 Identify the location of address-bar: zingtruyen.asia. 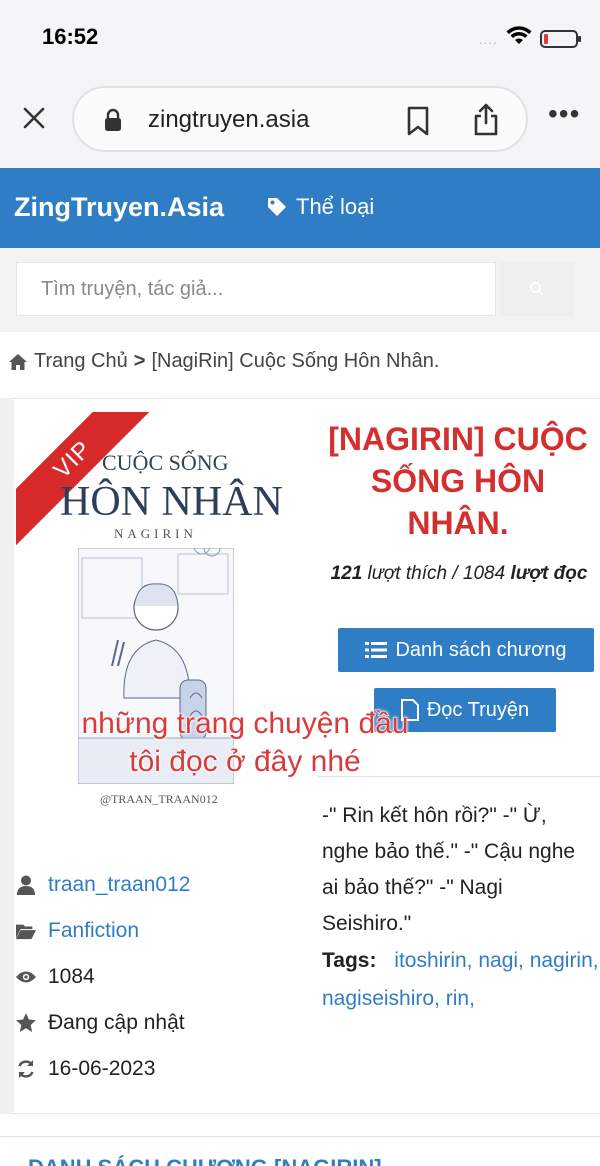
(300, 119).